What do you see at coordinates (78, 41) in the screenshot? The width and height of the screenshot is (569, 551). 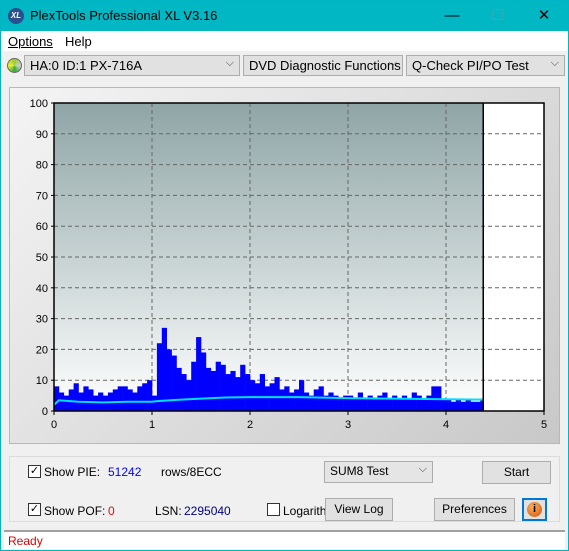 I see `menu-help: Help` at bounding box center [78, 41].